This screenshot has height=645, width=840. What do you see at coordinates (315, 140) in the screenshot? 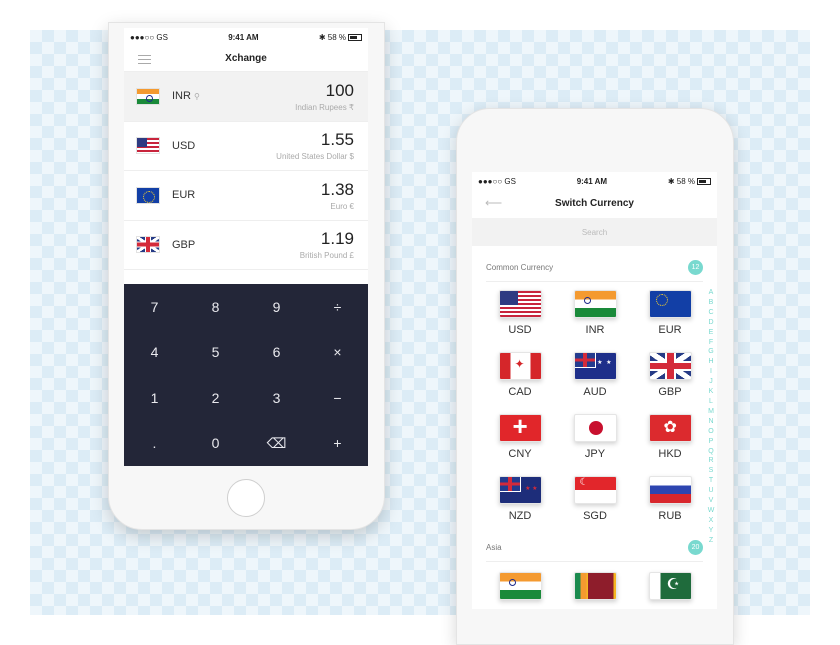
I see `currency-amount: 1.55` at bounding box center [315, 140].